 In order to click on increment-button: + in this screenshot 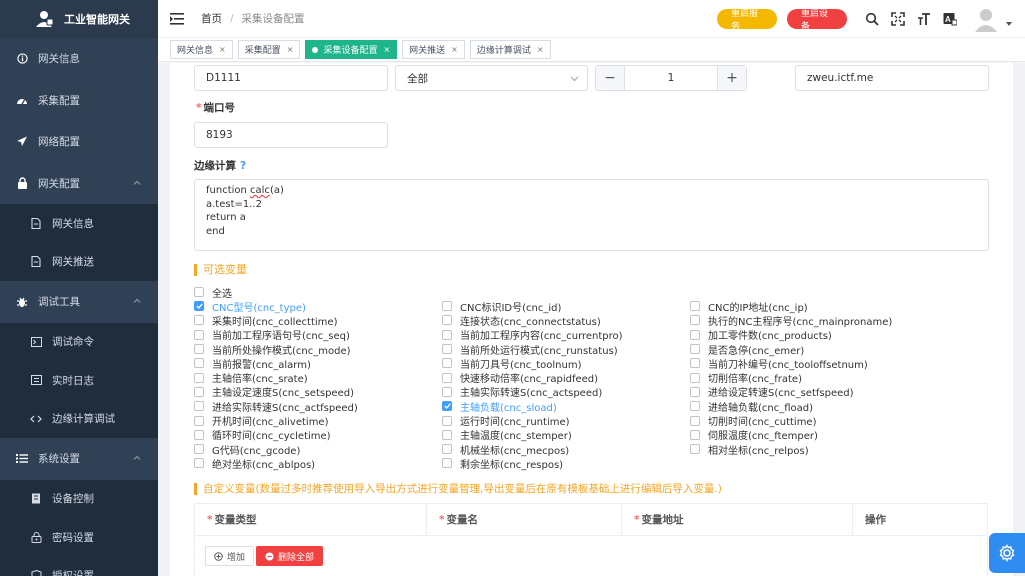, I will do `click(732, 78)`.